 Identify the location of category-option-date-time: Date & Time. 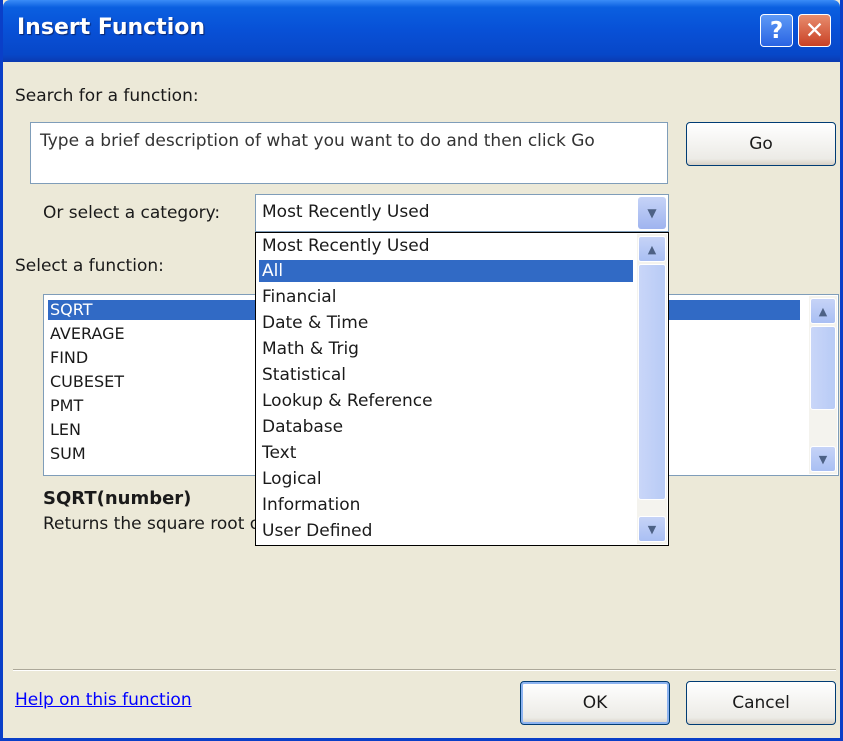
(446, 323).